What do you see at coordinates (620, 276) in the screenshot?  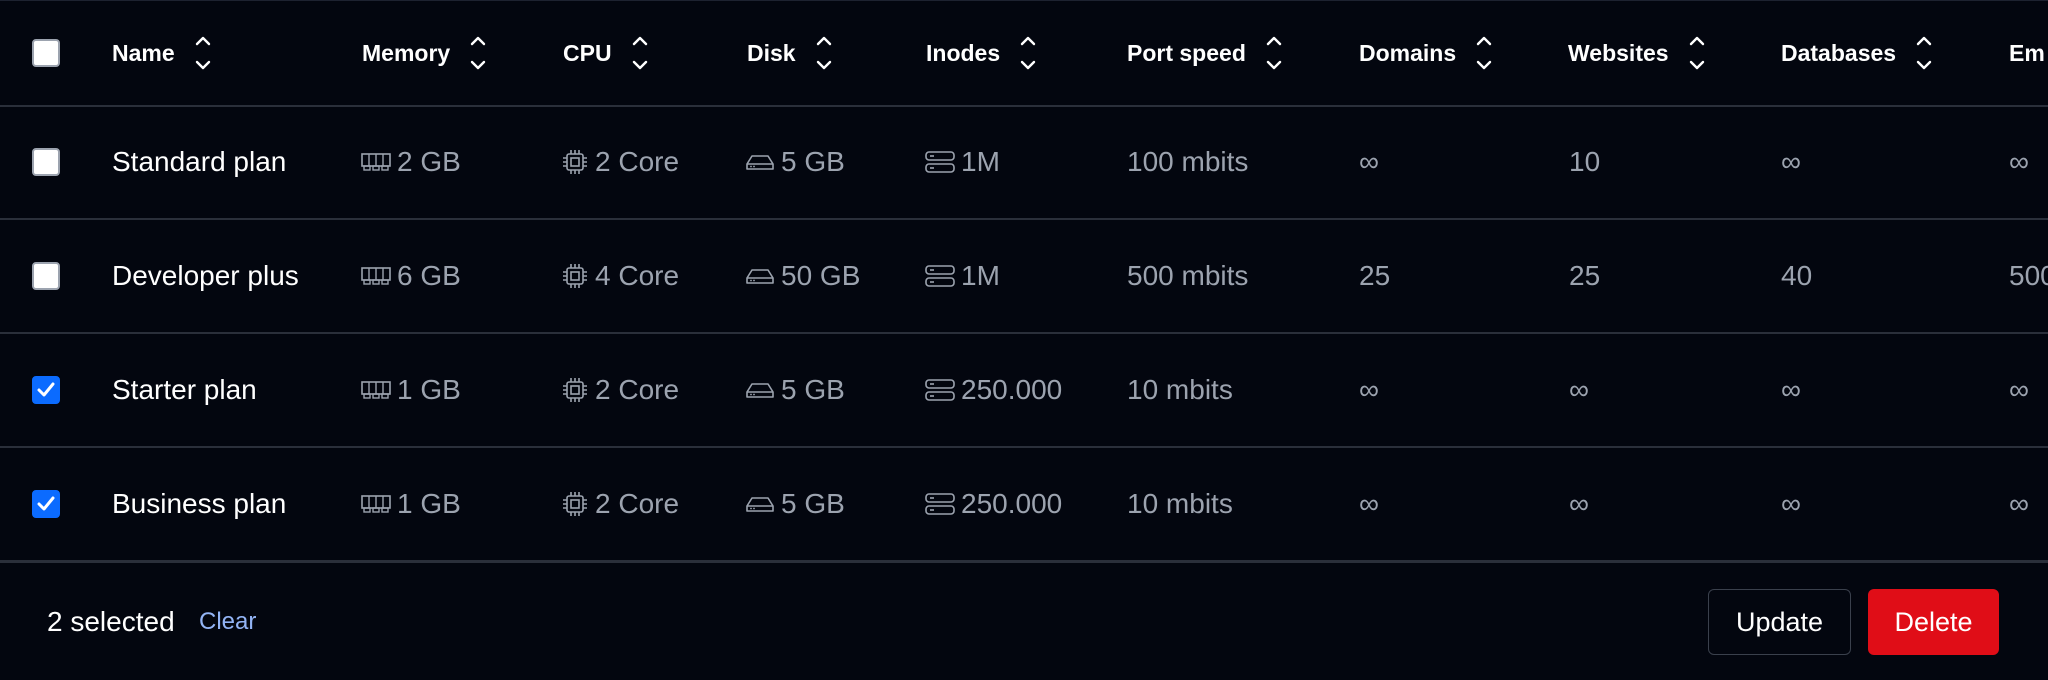 I see `cpu-cell: 4 Core` at bounding box center [620, 276].